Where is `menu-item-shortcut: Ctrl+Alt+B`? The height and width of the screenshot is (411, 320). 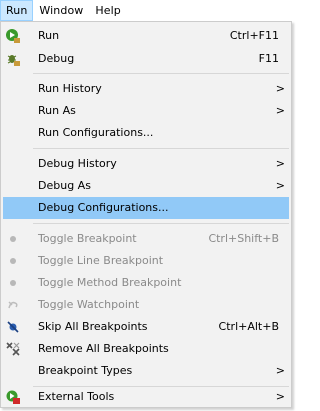
menu-item-shortcut: Ctrl+Alt+B is located at coordinates (248, 326).